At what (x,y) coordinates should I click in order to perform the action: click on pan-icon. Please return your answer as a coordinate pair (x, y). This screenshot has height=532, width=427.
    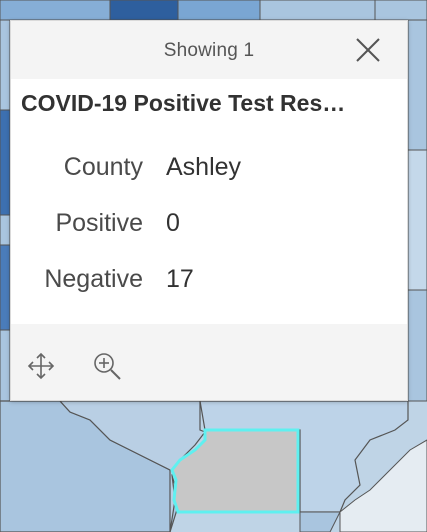
    Looking at the image, I should click on (41, 366).